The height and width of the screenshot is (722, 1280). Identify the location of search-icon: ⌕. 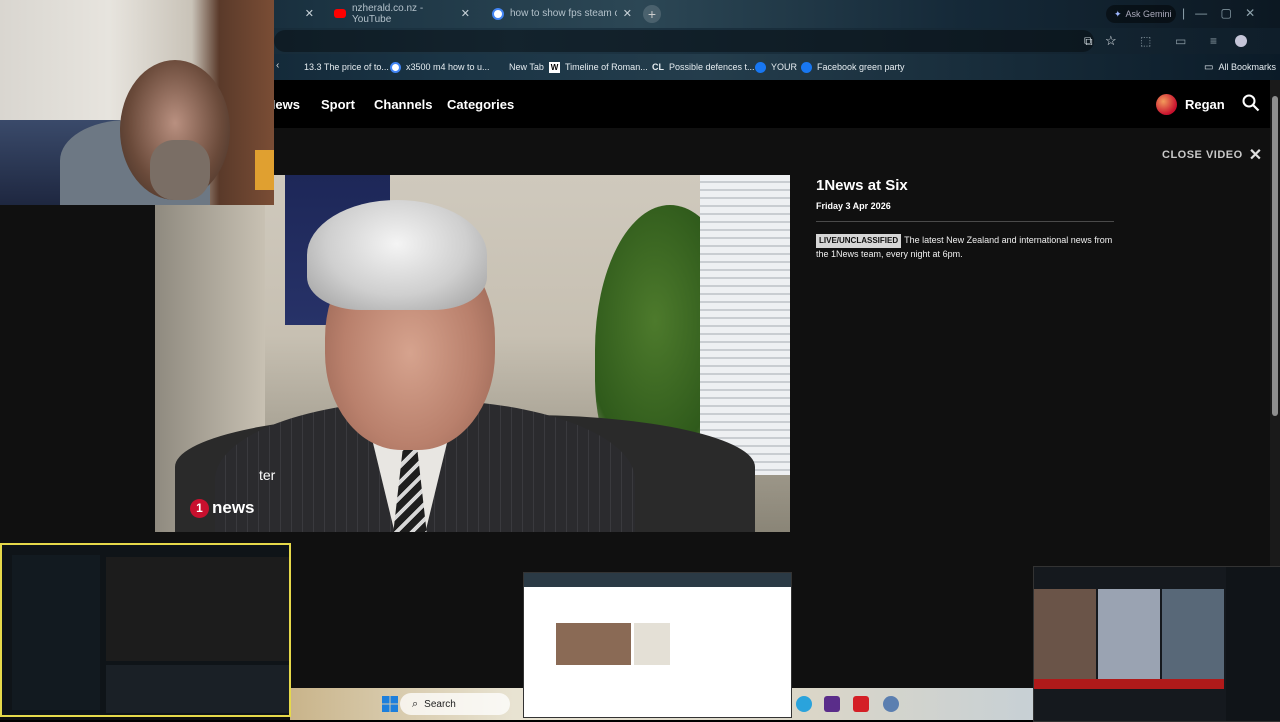
(415, 703).